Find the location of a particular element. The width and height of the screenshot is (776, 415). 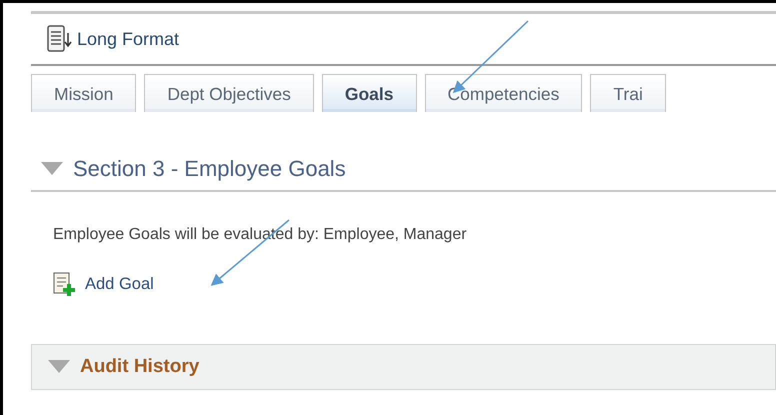

tab: Goals is located at coordinates (369, 93).